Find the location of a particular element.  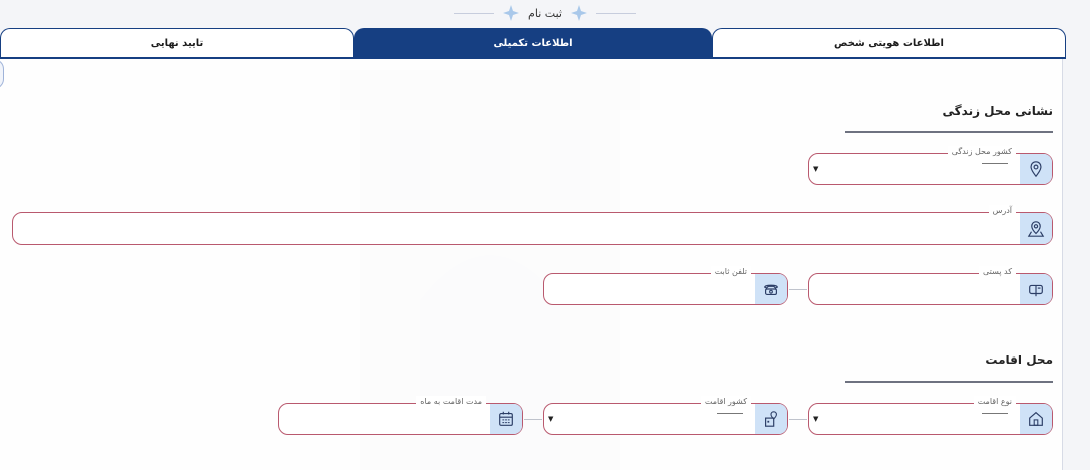

tab-label: تایید نهایی is located at coordinates (177, 43).